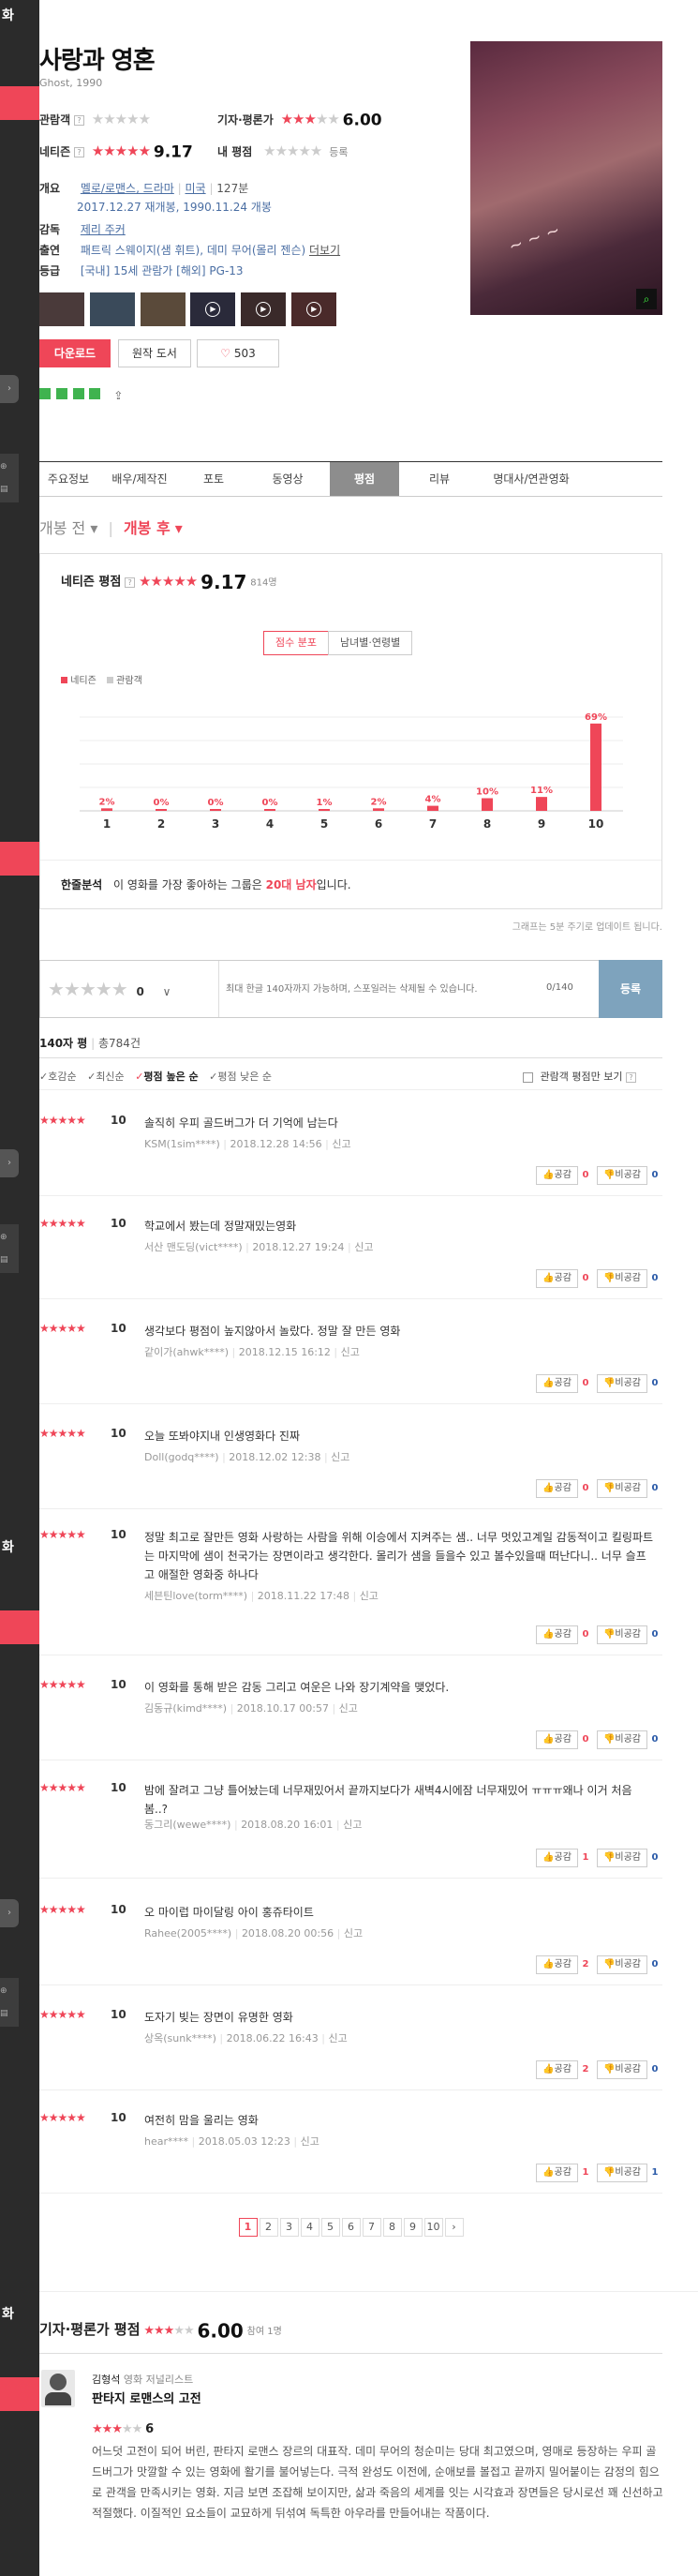  What do you see at coordinates (454, 2227) in the screenshot?
I see `next-page-icon: ›` at bounding box center [454, 2227].